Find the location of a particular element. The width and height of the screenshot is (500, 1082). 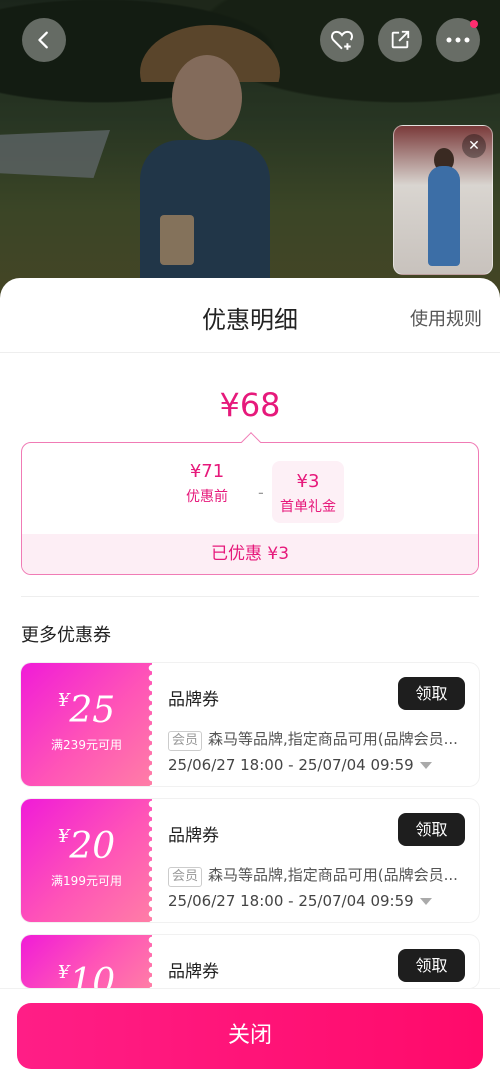

chevron-left-icon is located at coordinates (43, 40).